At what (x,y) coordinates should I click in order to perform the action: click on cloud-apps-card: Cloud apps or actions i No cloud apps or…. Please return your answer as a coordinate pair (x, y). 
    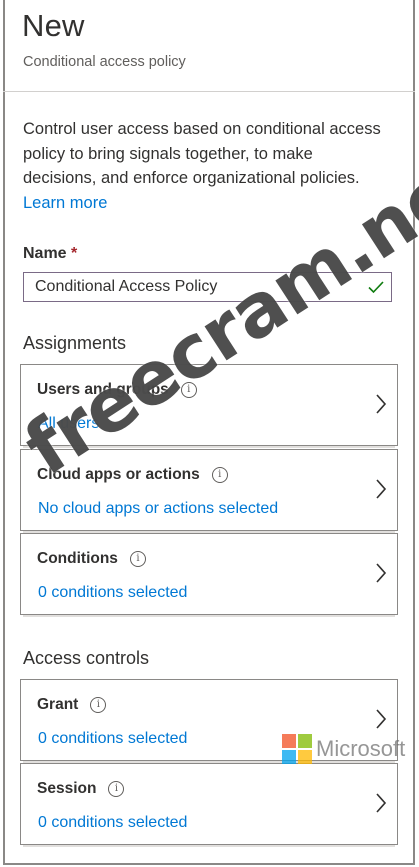
    Looking at the image, I should click on (209, 491).